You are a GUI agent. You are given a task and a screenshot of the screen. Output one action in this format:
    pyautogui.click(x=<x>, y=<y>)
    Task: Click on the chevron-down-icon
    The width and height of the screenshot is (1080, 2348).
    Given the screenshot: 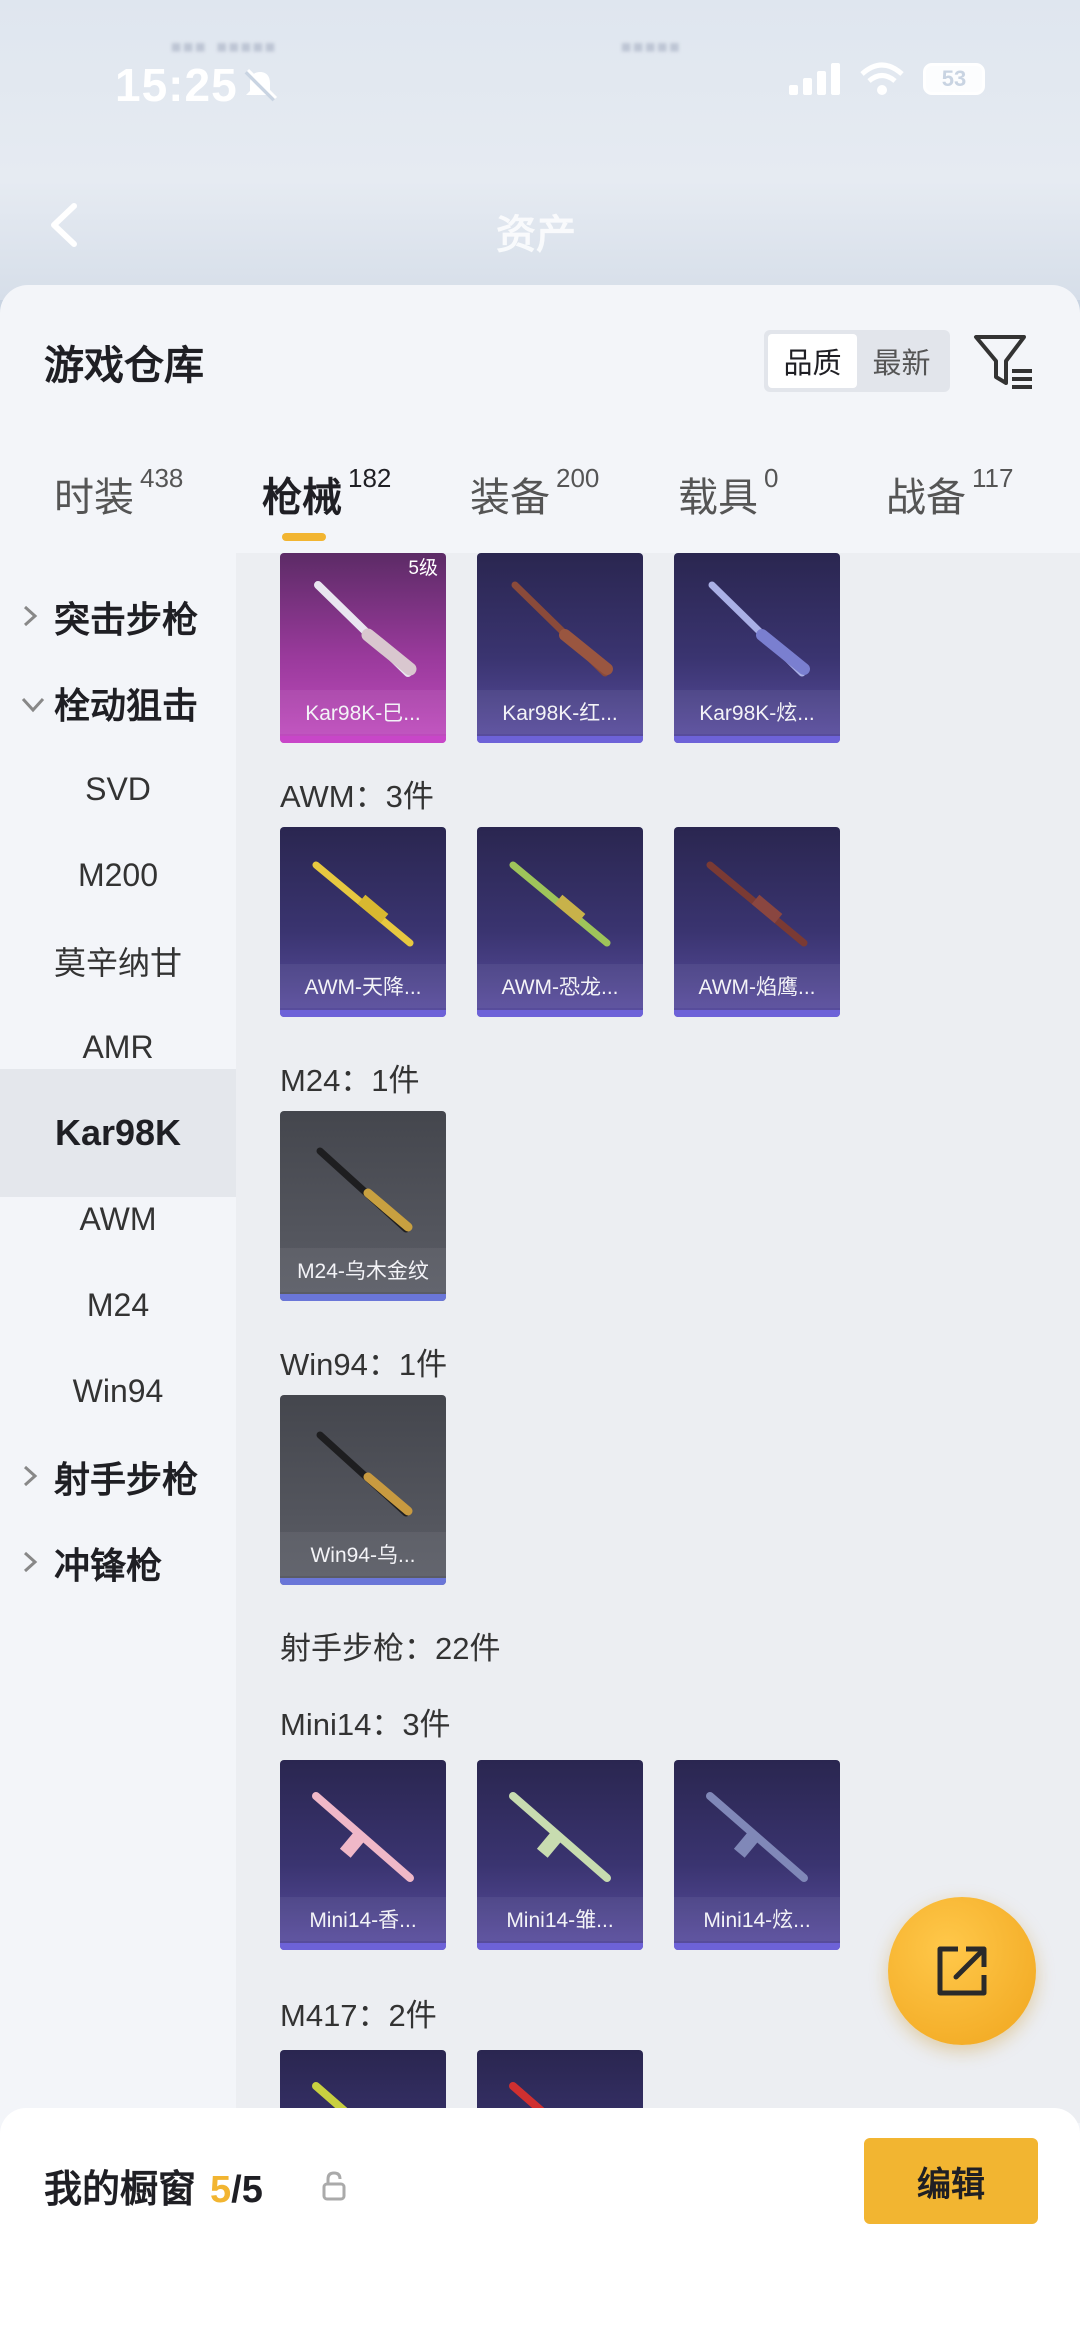 What is the action you would take?
    pyautogui.click(x=33, y=705)
    